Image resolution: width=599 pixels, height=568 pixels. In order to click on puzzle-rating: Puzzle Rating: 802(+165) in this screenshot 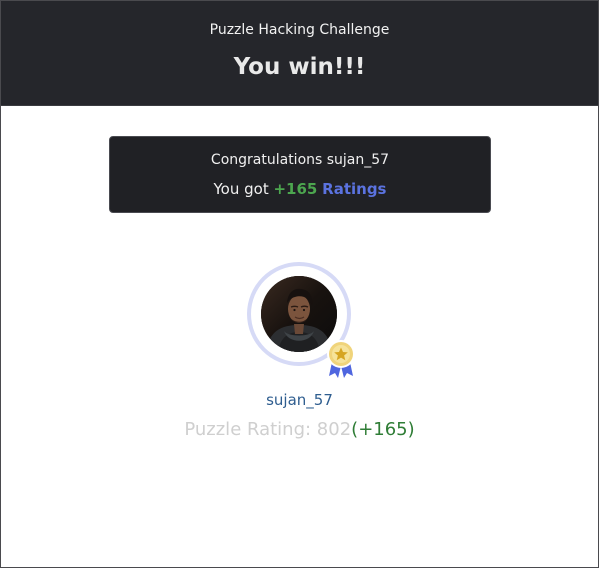, I will do `click(299, 430)`.